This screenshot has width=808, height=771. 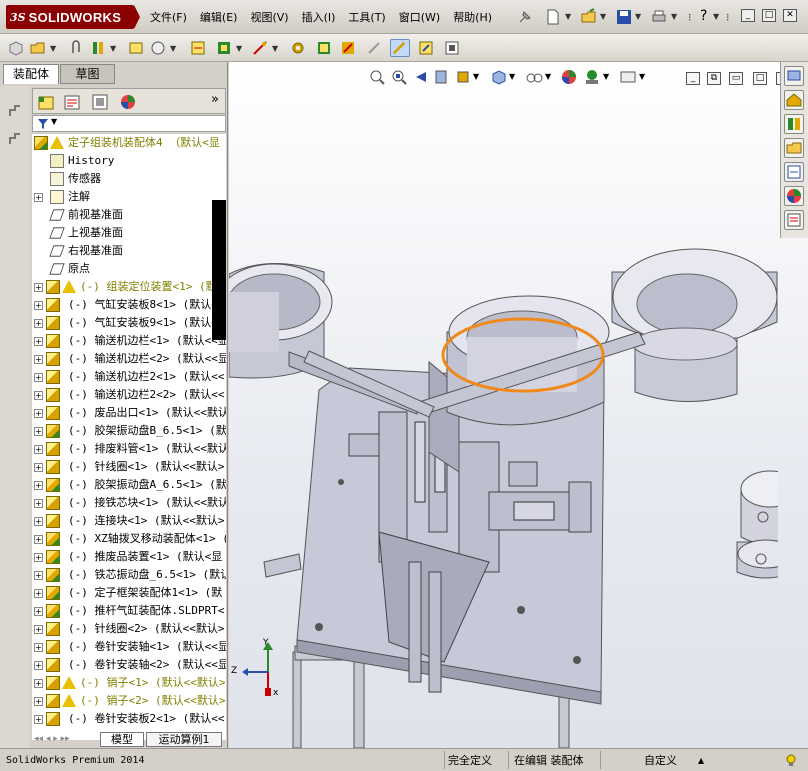 What do you see at coordinates (660, 760) in the screenshot?
I see `units-status: 自定义` at bounding box center [660, 760].